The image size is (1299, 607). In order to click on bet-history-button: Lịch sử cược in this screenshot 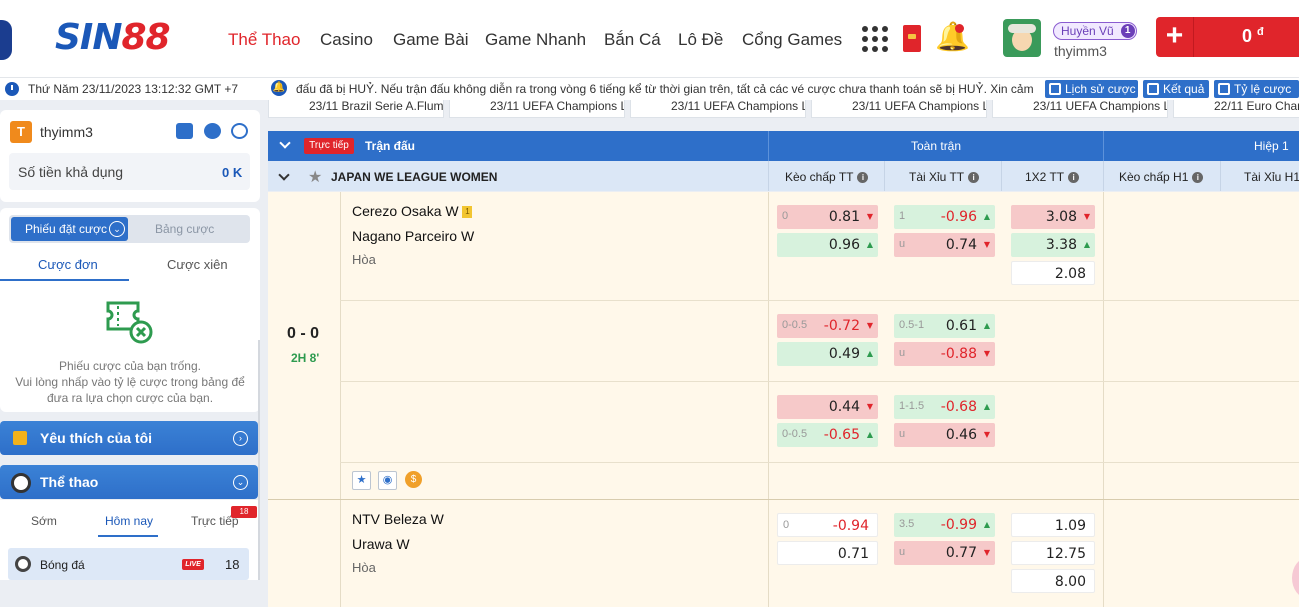, I will do `click(1091, 89)`.